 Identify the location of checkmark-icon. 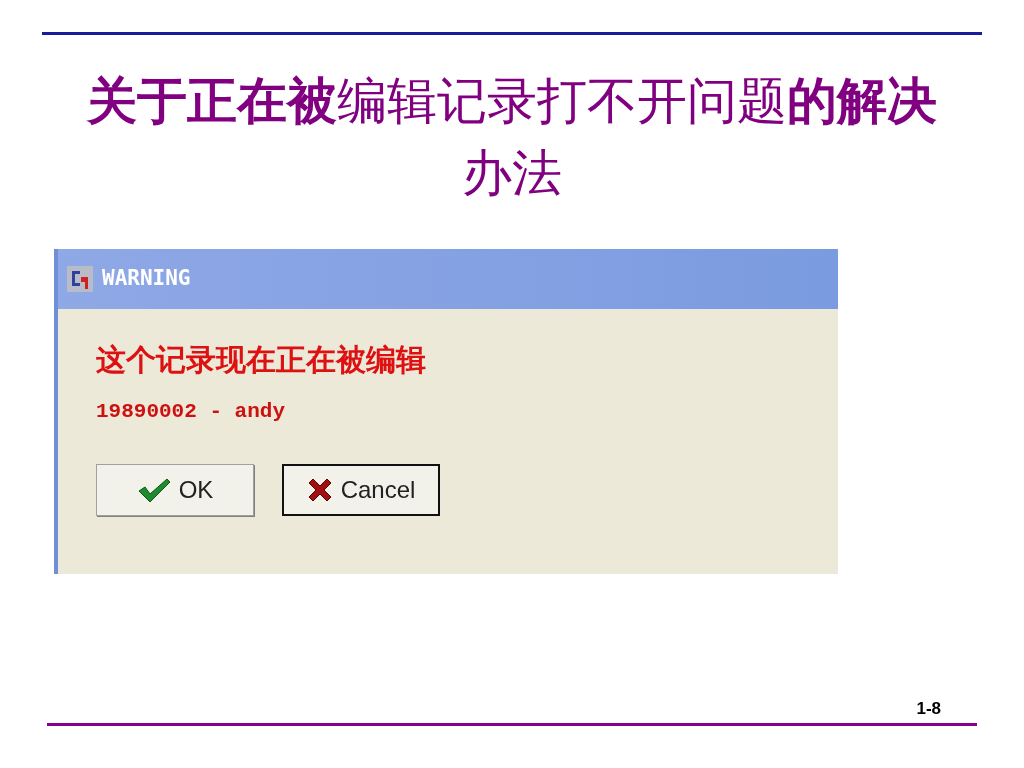
(153, 489).